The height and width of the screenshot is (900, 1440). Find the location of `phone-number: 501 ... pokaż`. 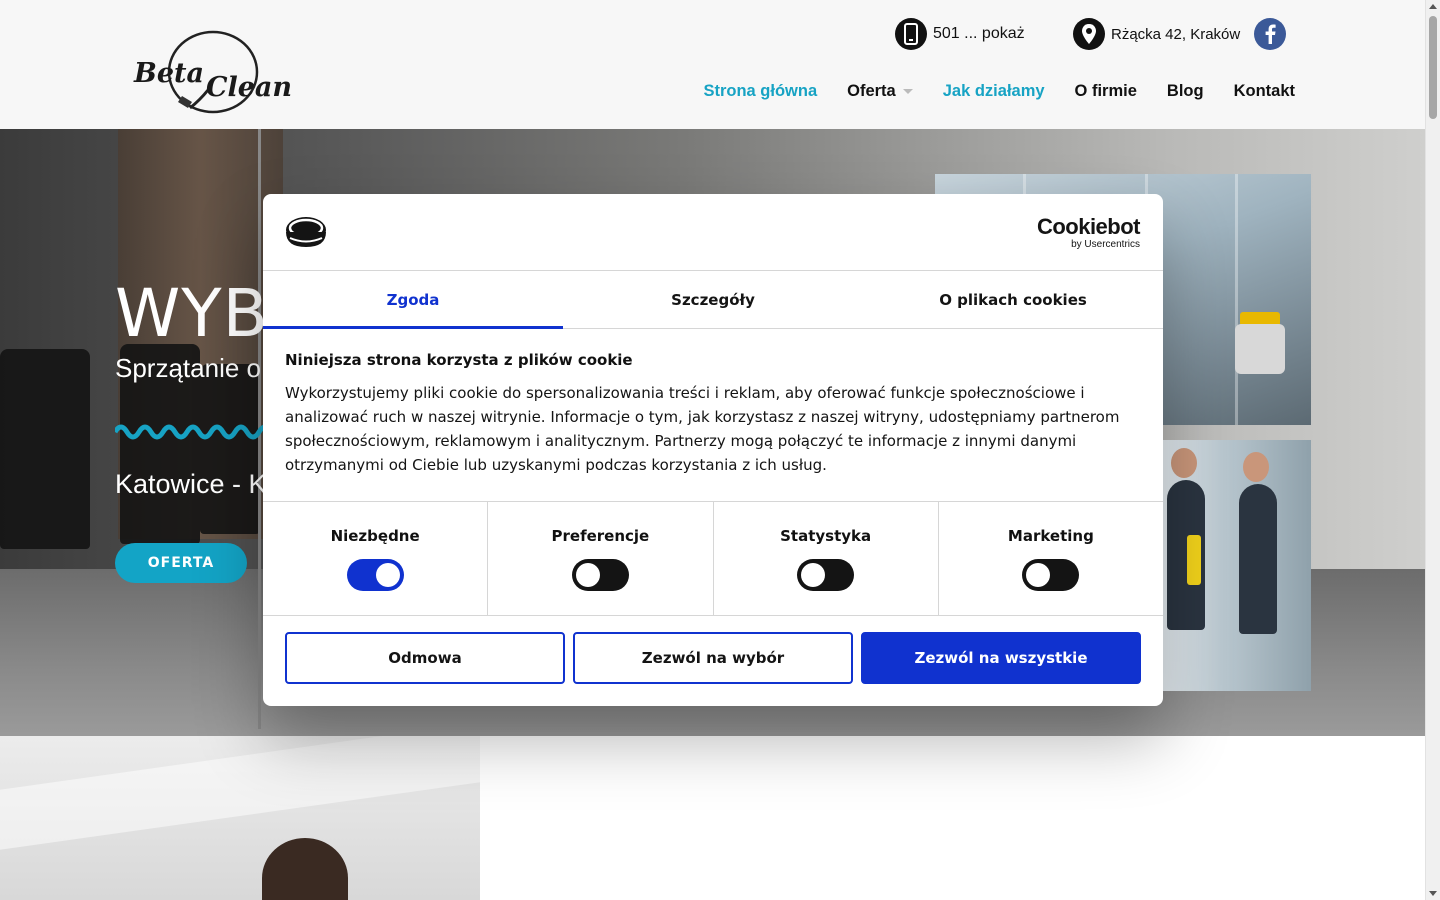

phone-number: 501 ... pokaż is located at coordinates (979, 34).